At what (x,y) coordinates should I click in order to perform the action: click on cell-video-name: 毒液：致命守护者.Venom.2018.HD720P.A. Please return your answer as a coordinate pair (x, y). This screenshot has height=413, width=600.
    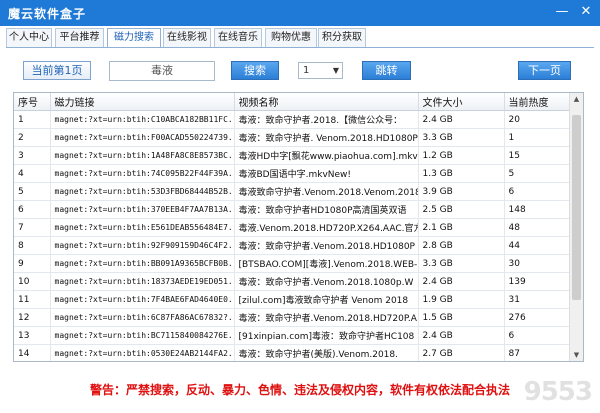
    Looking at the image, I should click on (326, 317).